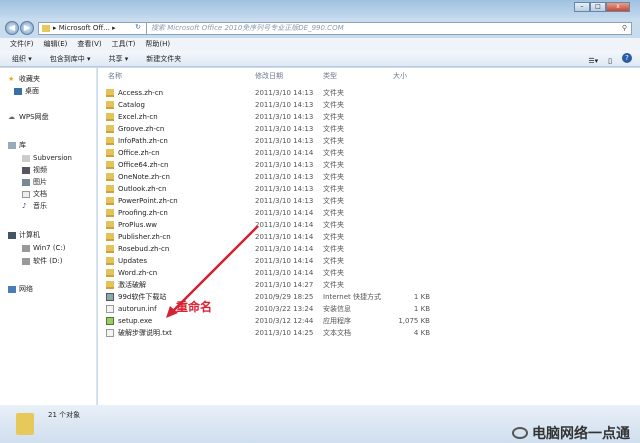  I want to click on file-row: ProPlus.ww 2011/3/10 14:14 文件夹, so click(369, 225).